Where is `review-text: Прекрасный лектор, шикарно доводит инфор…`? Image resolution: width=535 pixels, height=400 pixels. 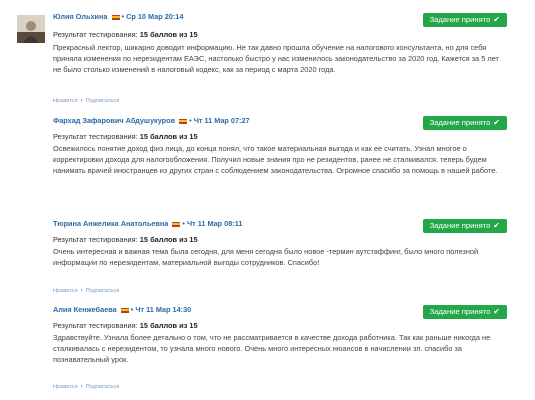 review-text: Прекрасный лектор, шикарно доводит инфор… is located at coordinates (276, 58).